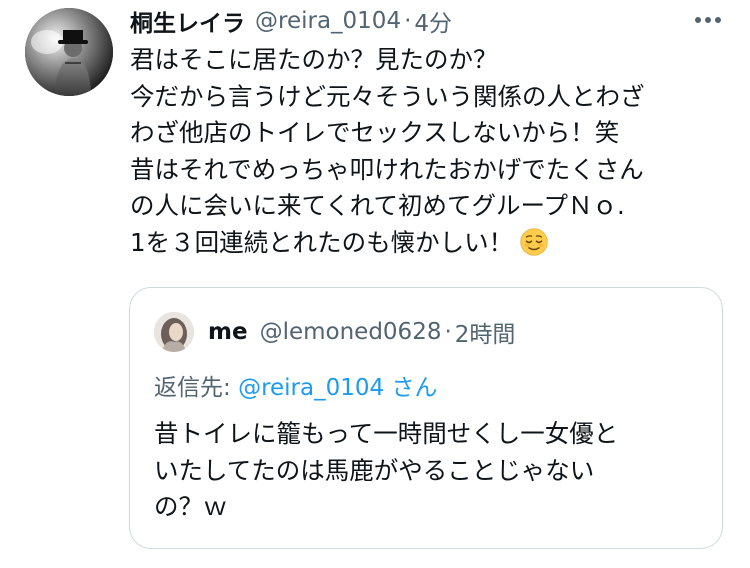 Image resolution: width=750 pixels, height=568 pixels. What do you see at coordinates (374, 470) in the screenshot?
I see `quote-line: いたしてたのは馬鹿がやることじゃない` at bounding box center [374, 470].